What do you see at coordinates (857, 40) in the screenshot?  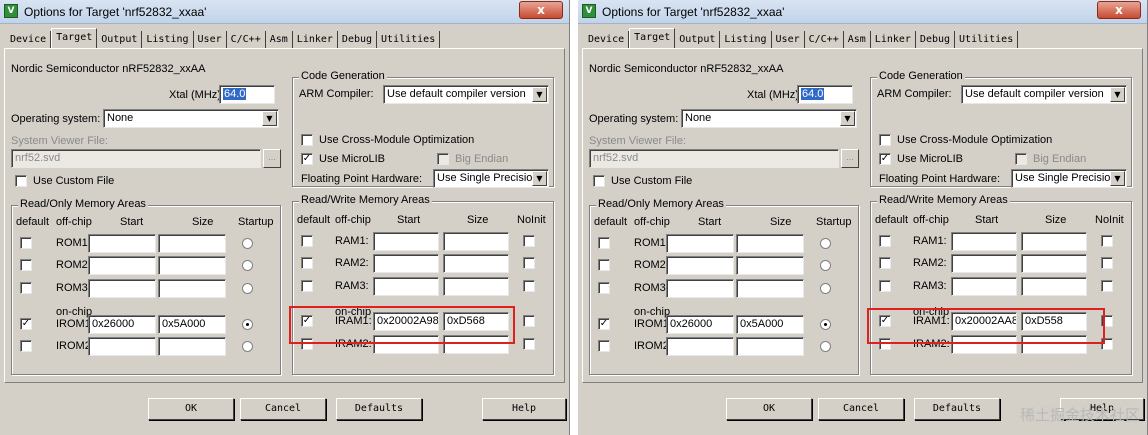 I see `tab-asm: Asm` at bounding box center [857, 40].